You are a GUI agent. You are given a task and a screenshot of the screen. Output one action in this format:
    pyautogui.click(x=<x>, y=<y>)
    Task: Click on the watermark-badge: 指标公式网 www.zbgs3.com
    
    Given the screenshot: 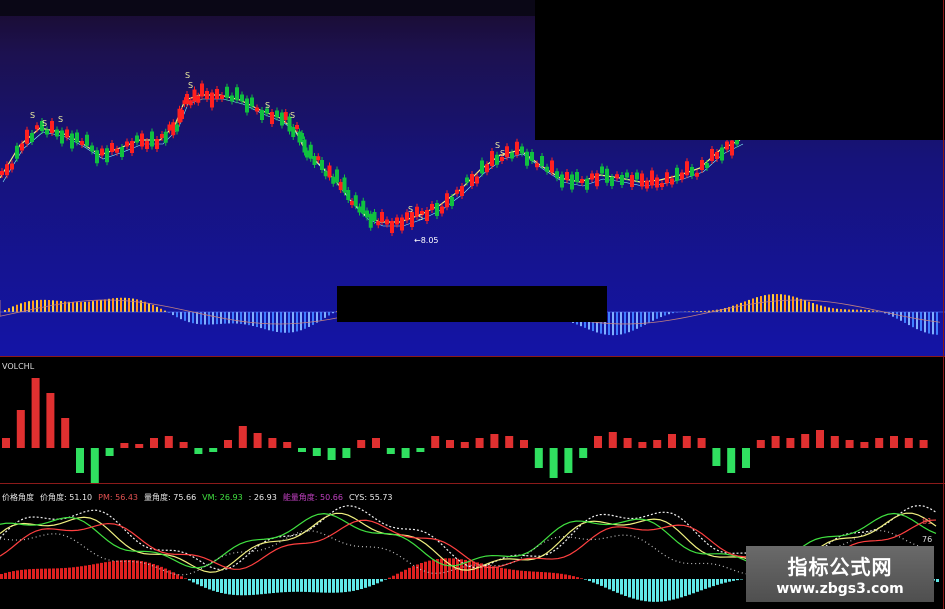 What is the action you would take?
    pyautogui.click(x=840, y=574)
    